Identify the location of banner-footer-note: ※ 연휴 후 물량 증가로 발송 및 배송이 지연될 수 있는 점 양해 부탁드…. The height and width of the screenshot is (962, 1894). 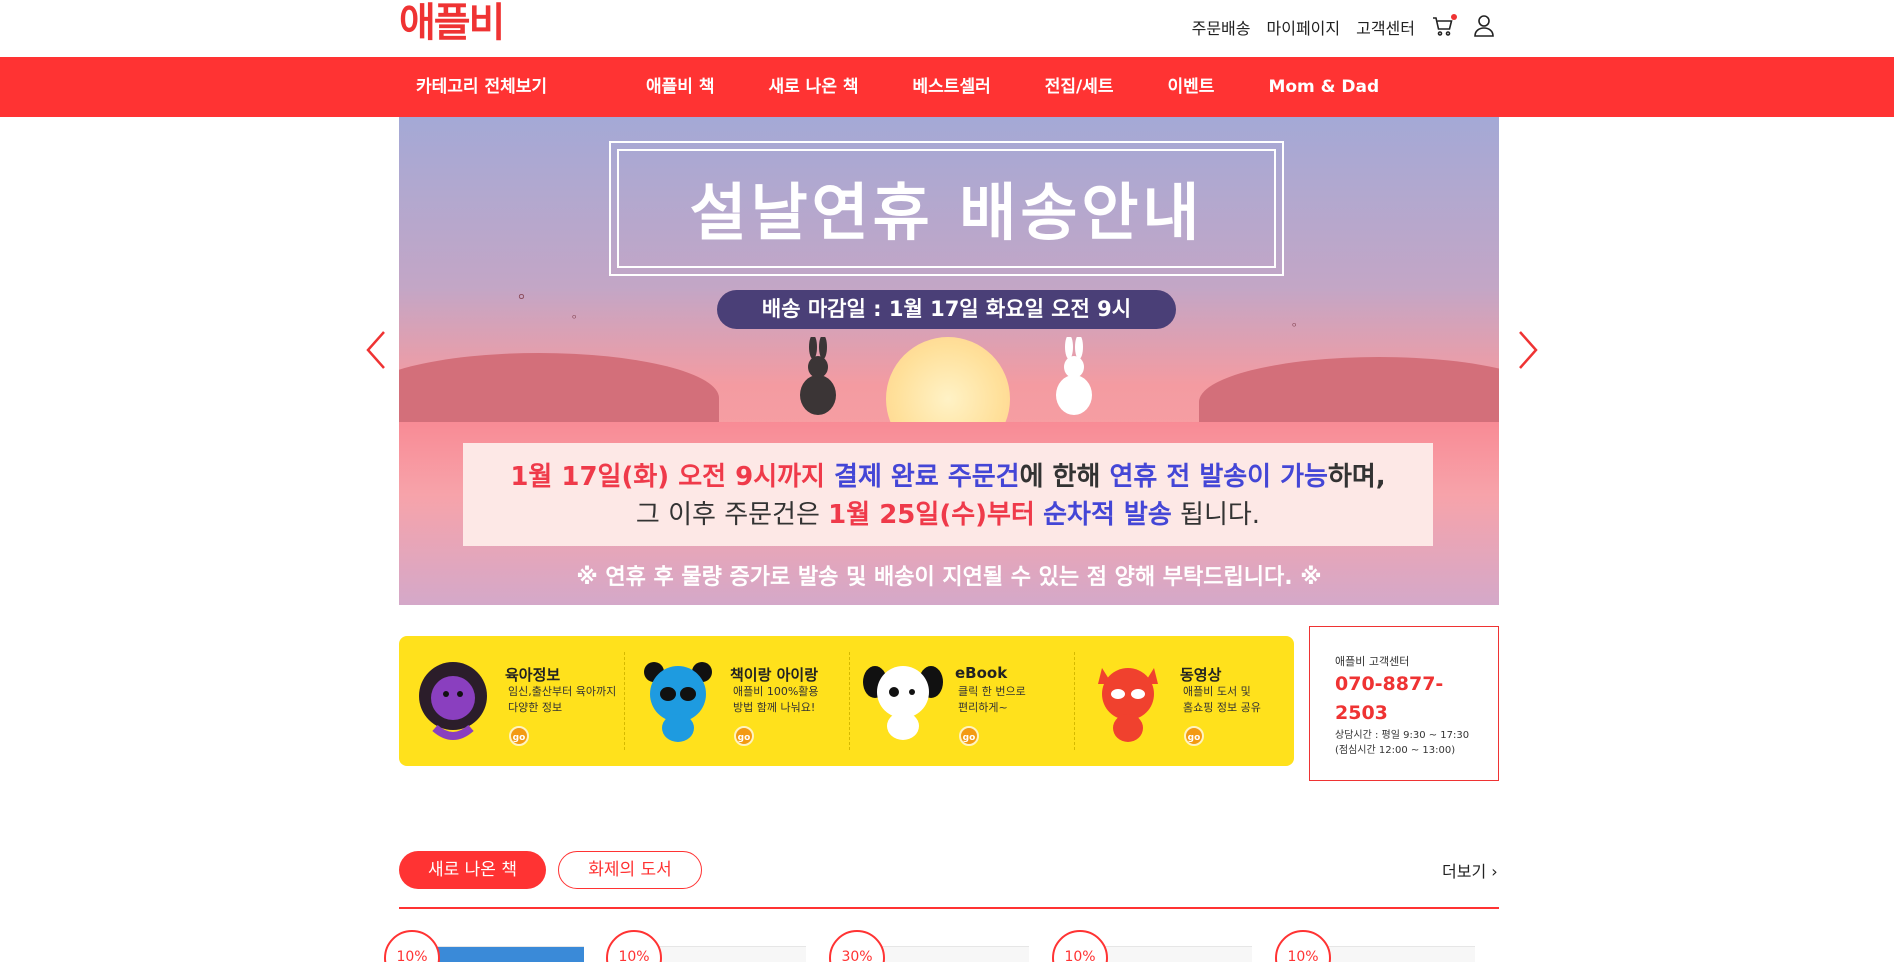
(949, 577).